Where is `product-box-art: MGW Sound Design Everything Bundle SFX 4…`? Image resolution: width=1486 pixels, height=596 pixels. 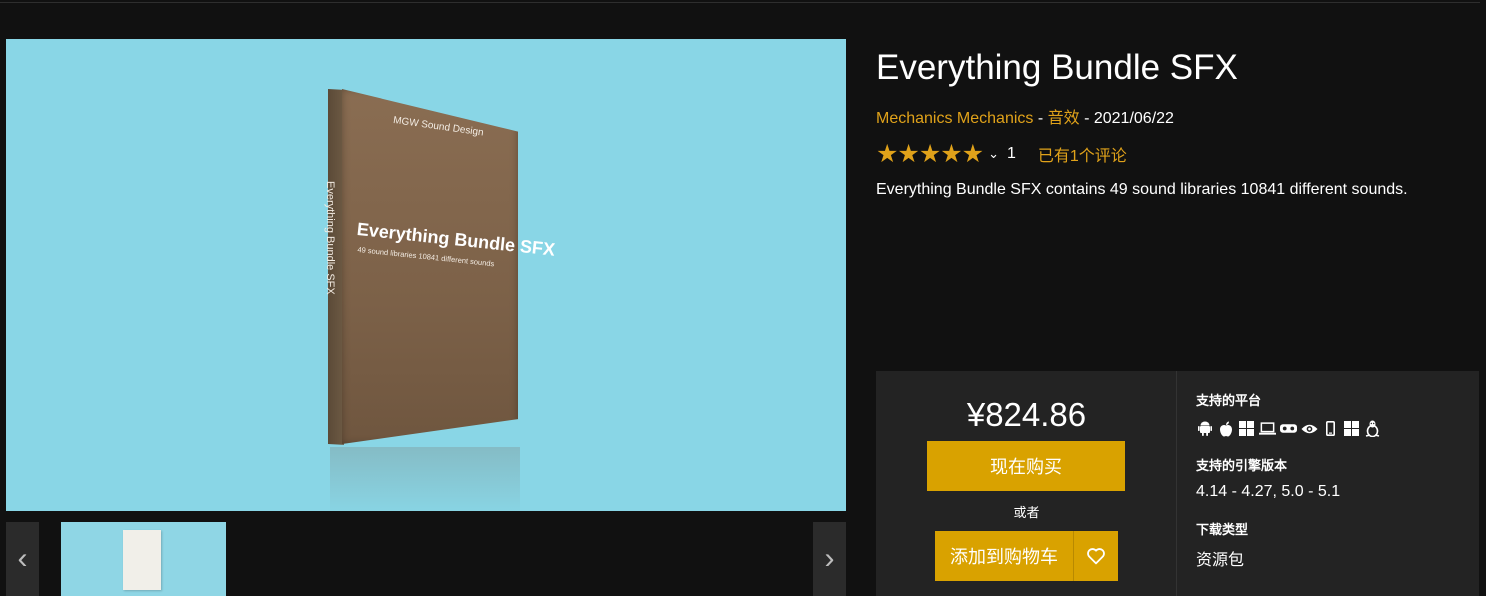 product-box-art: MGW Sound Design Everything Bundle SFX 4… is located at coordinates (440, 267).